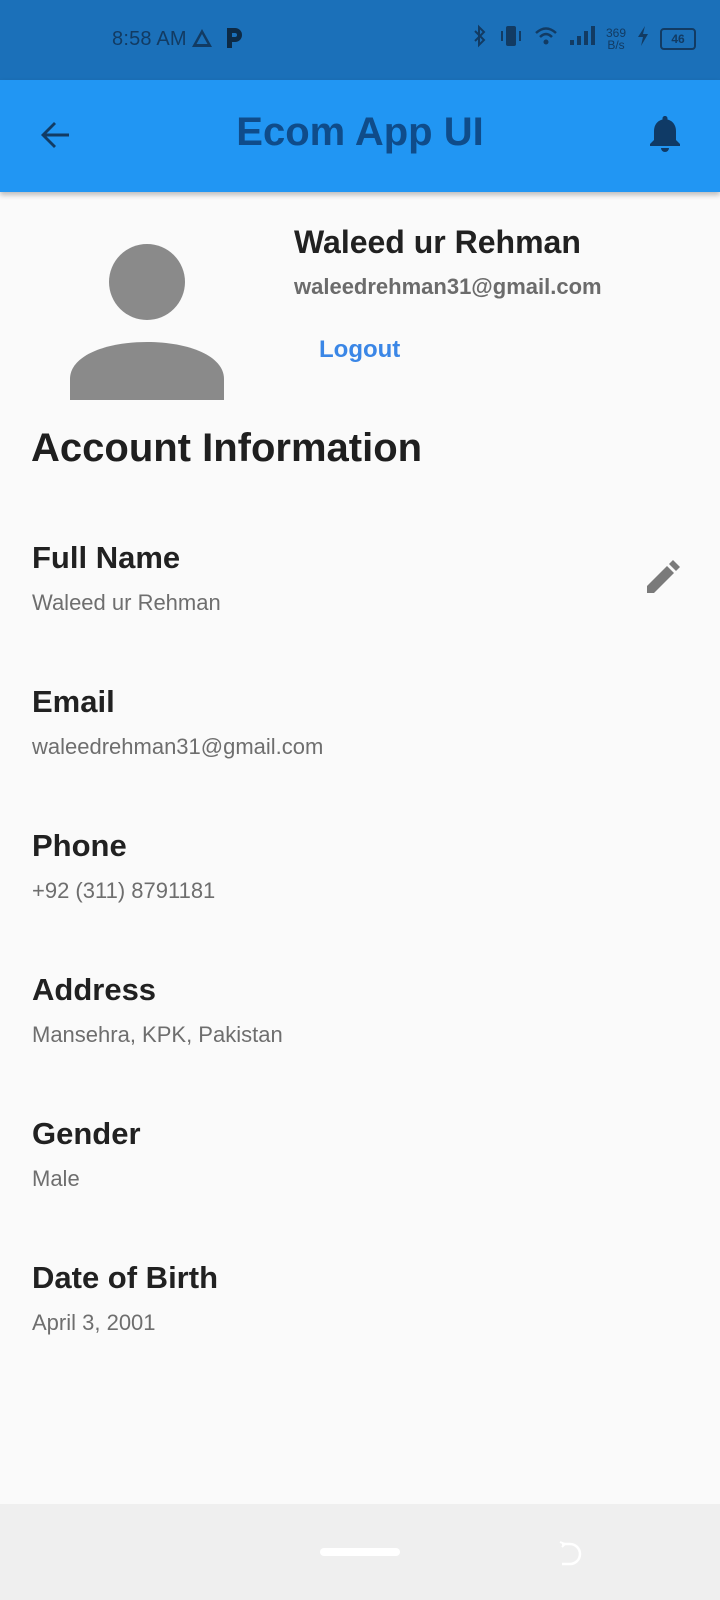 The width and height of the screenshot is (720, 1600). Describe the element at coordinates (360, 40) in the screenshot. I see `status-bar: 8:58 AM 369 B/s 46` at that location.